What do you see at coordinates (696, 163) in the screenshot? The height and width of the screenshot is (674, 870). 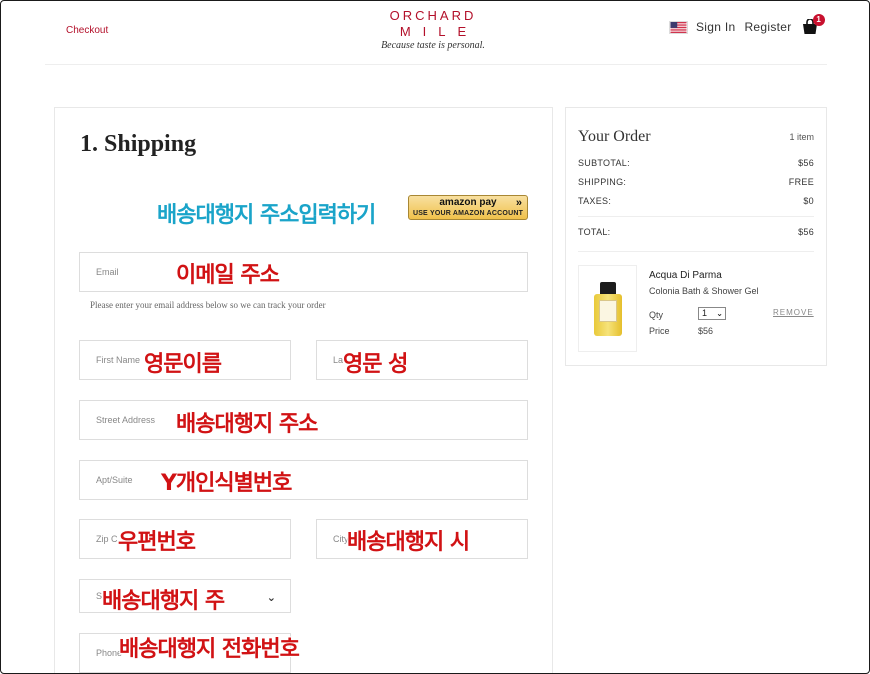 I see `subtotal-row: SUBTOTAL: $56` at bounding box center [696, 163].